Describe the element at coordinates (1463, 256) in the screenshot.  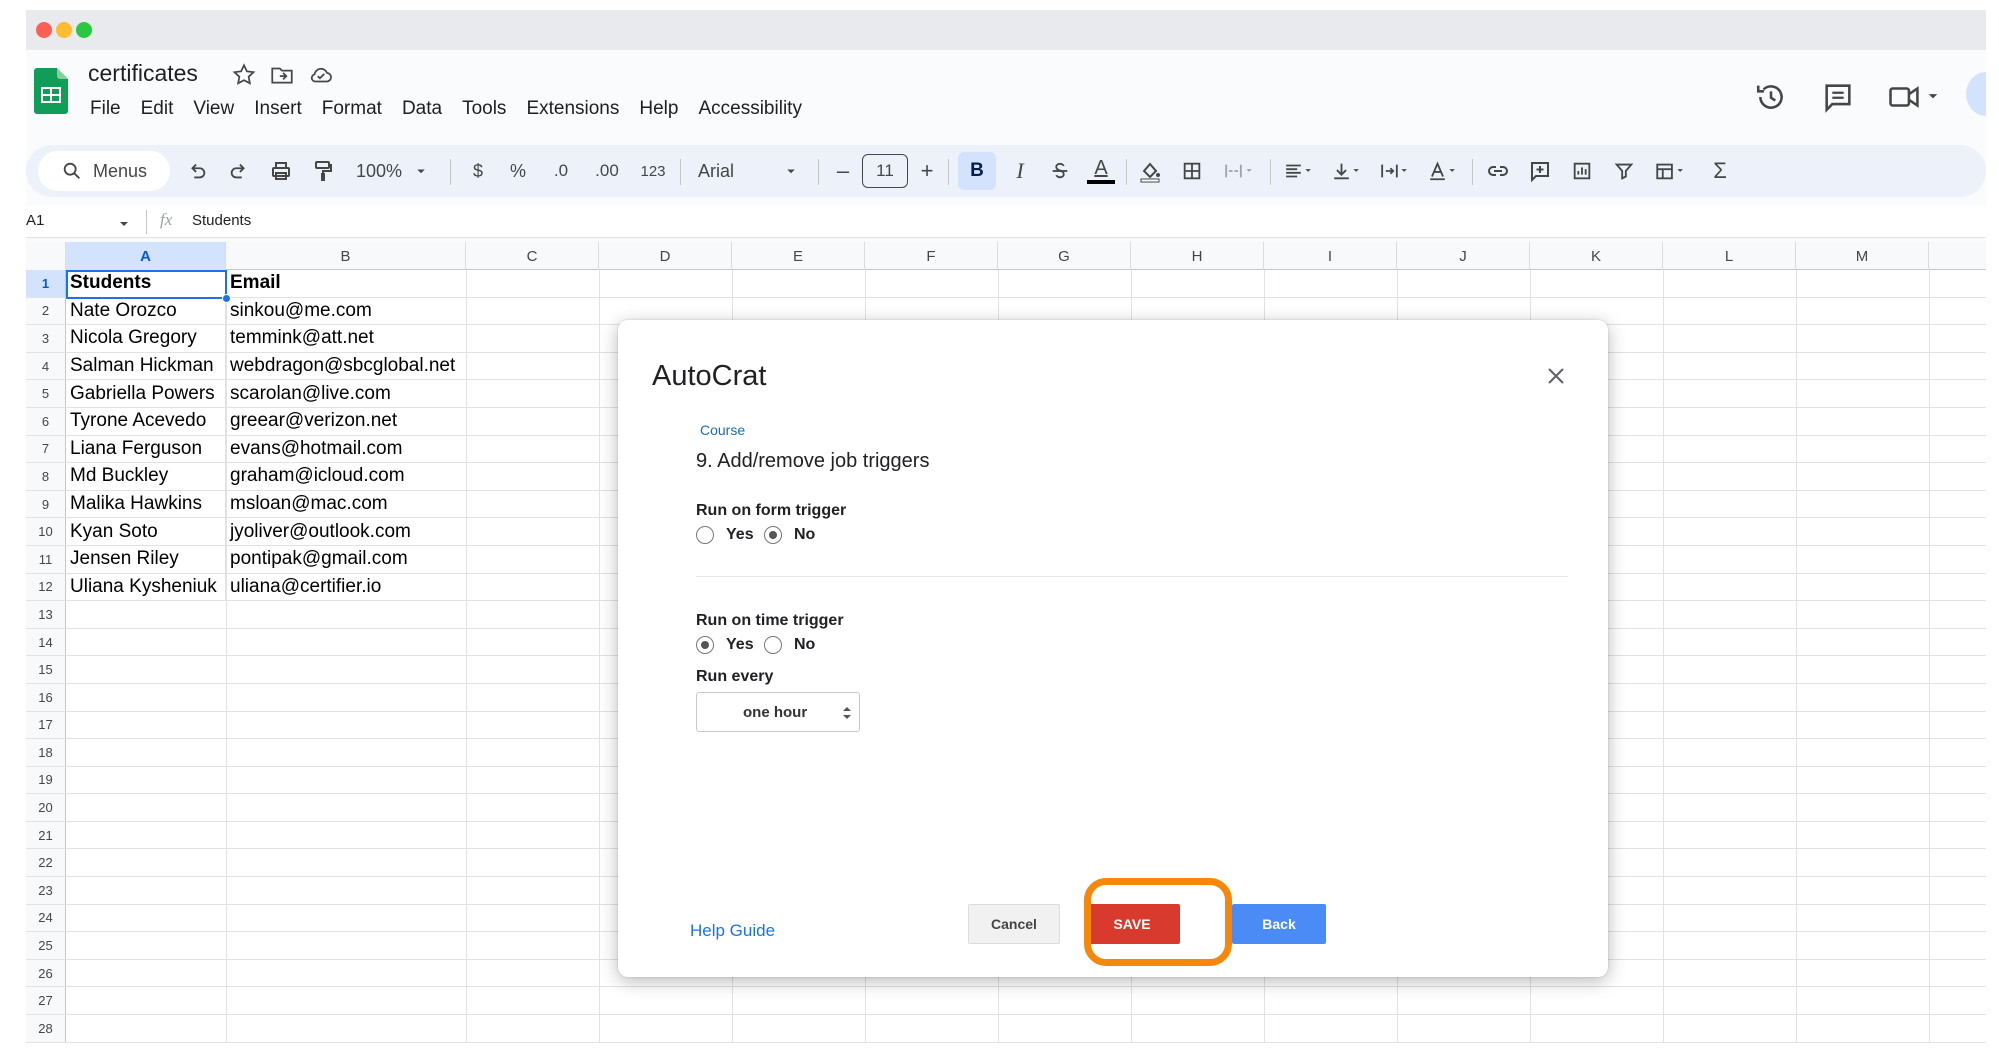
I see `column-header-j: J` at that location.